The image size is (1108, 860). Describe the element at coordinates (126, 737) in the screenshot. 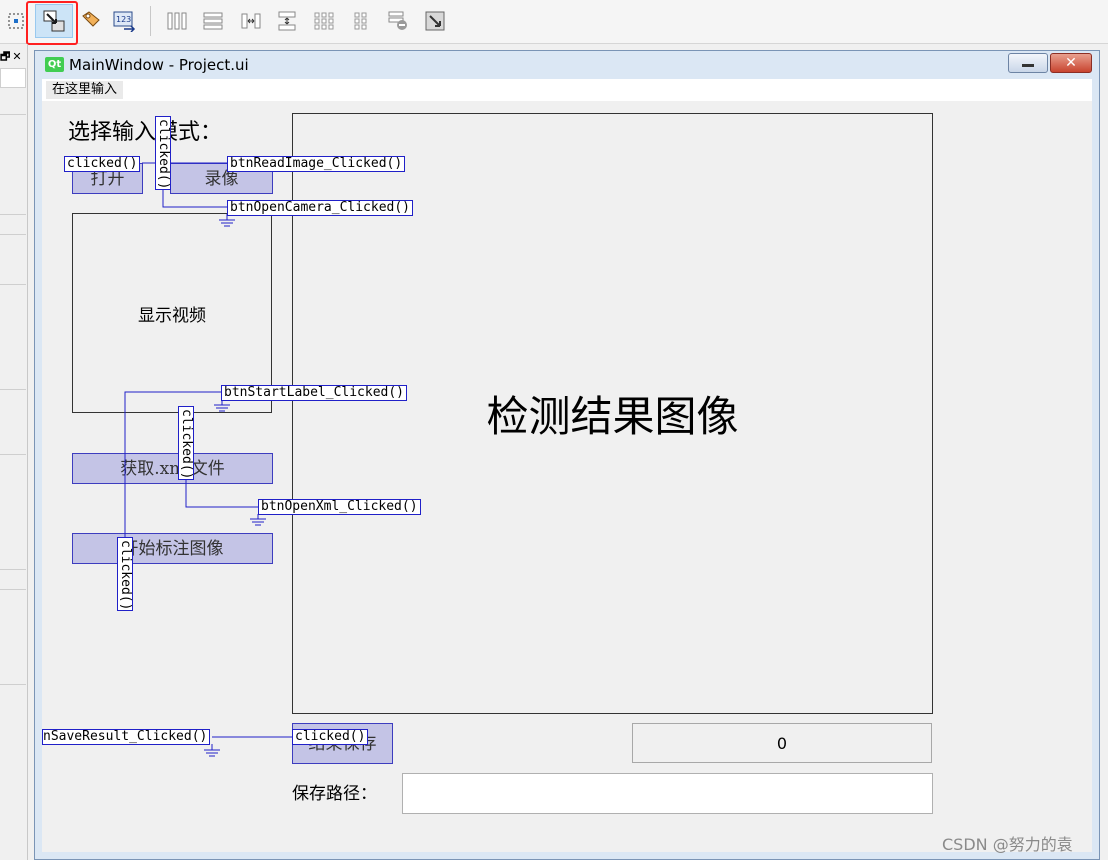

I see `slot-label: nSaveResult_Clicked()` at that location.